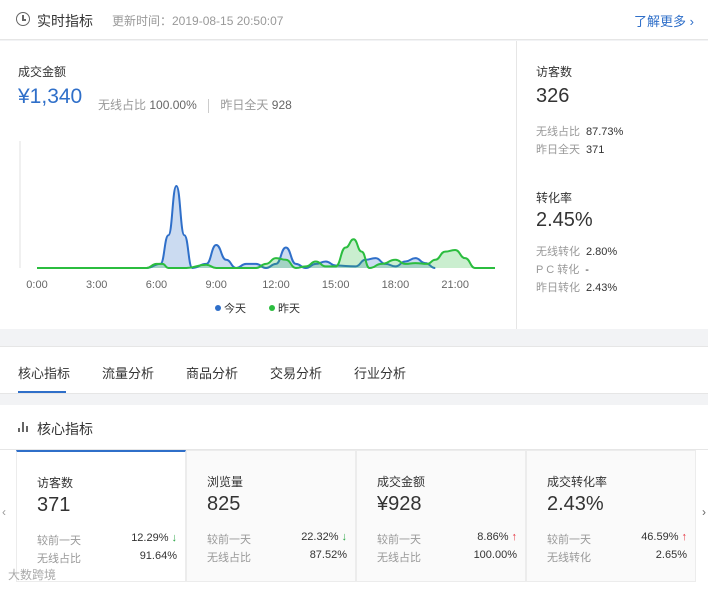 The width and height of the screenshot is (708, 590). What do you see at coordinates (42, 72) in the screenshot?
I see `sales-label: 成交金额` at bounding box center [42, 72].